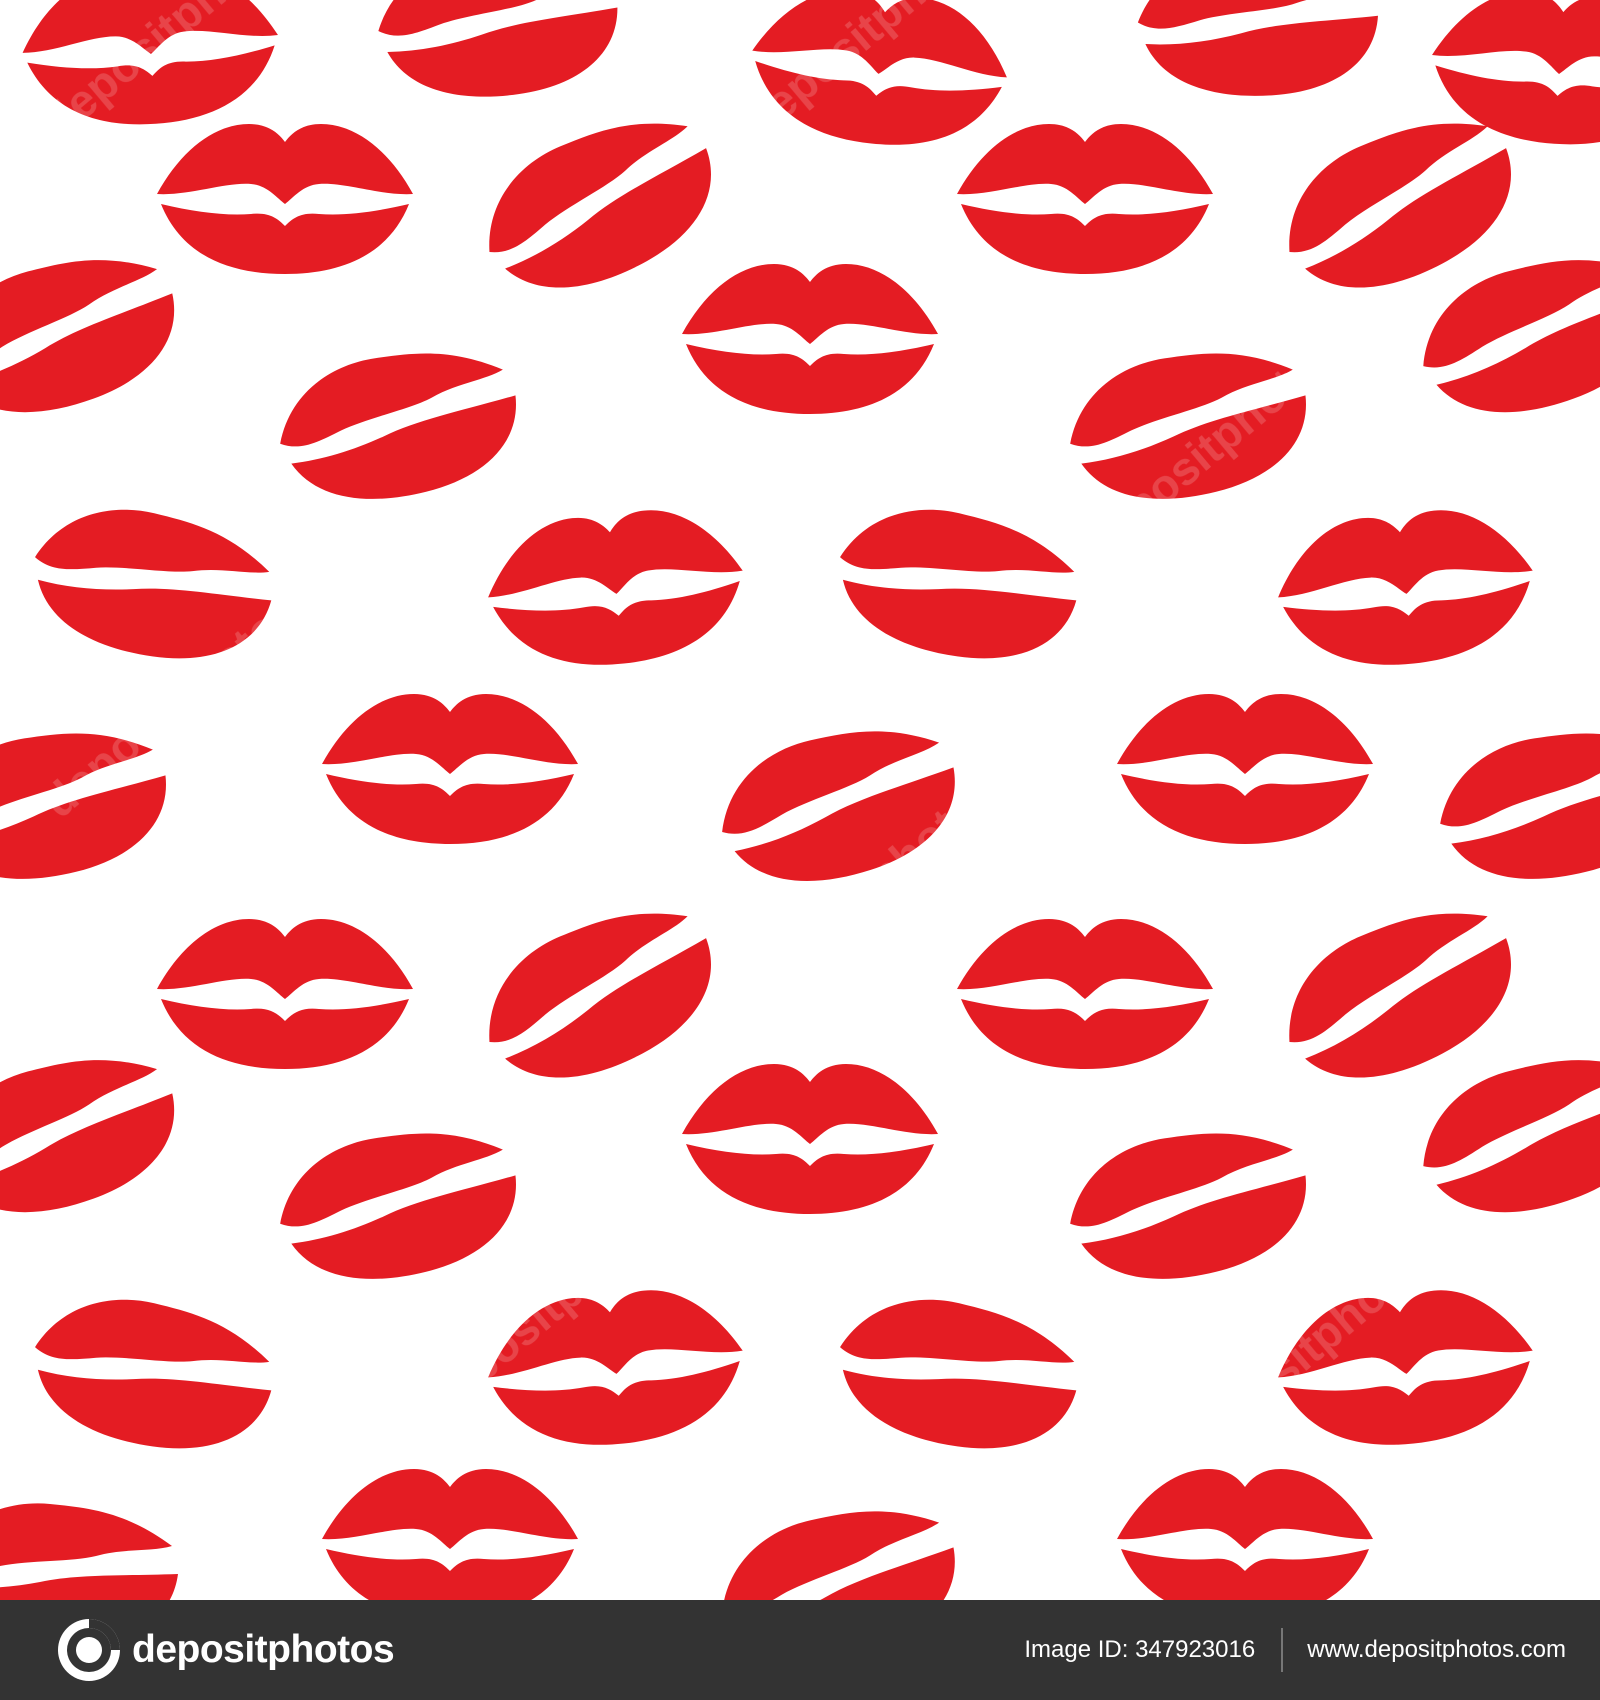 The width and height of the screenshot is (1600, 1700). What do you see at coordinates (263, 1649) in the screenshot?
I see `brand-name: depositphotos` at bounding box center [263, 1649].